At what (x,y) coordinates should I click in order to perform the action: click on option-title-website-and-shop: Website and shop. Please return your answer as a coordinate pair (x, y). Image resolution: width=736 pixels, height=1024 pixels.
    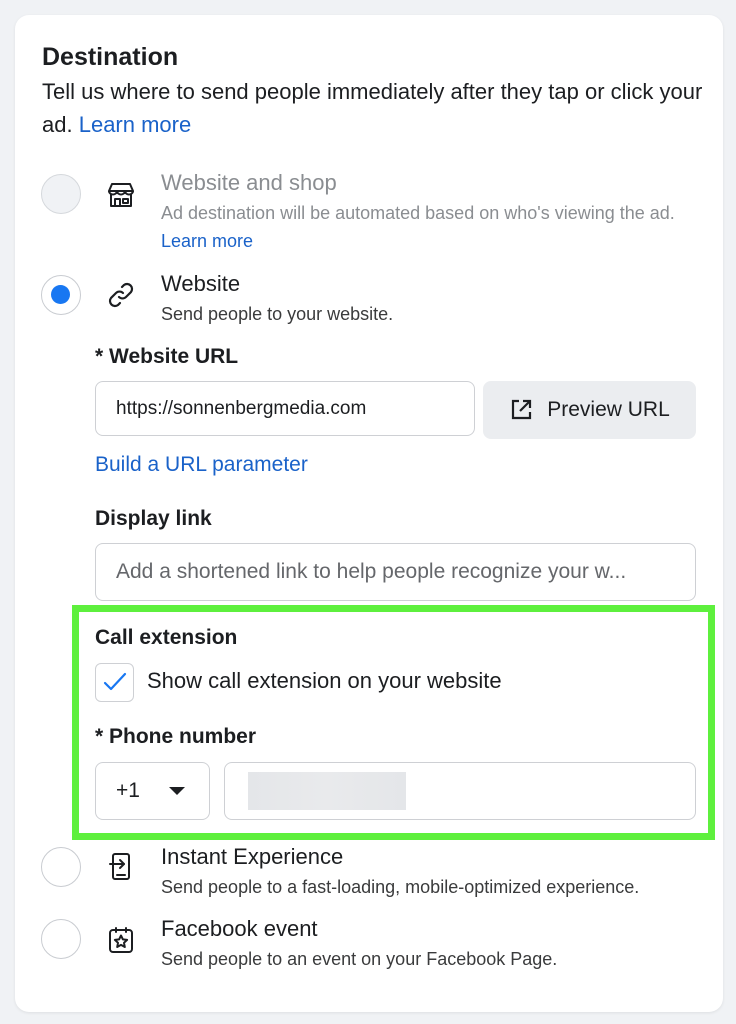
    Looking at the image, I should click on (249, 182).